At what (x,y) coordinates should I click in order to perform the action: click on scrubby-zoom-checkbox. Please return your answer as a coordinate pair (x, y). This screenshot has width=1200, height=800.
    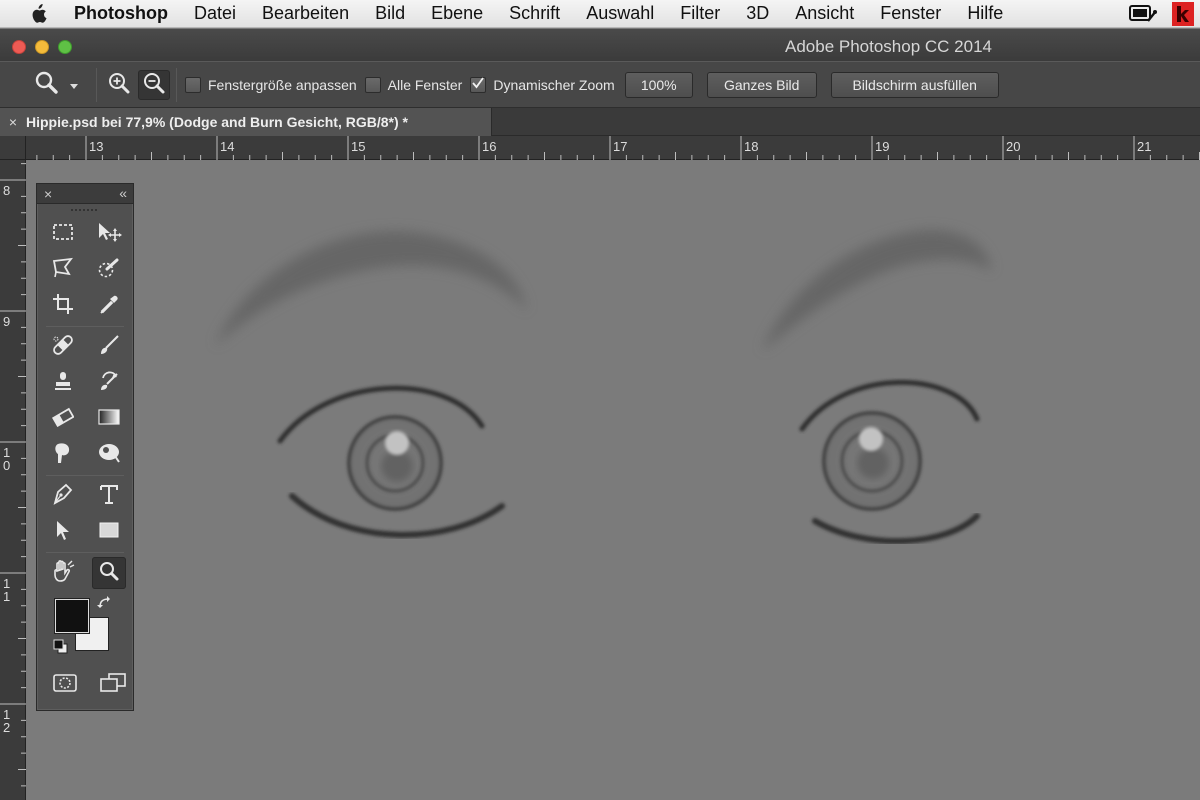
    Looking at the image, I should click on (478, 84).